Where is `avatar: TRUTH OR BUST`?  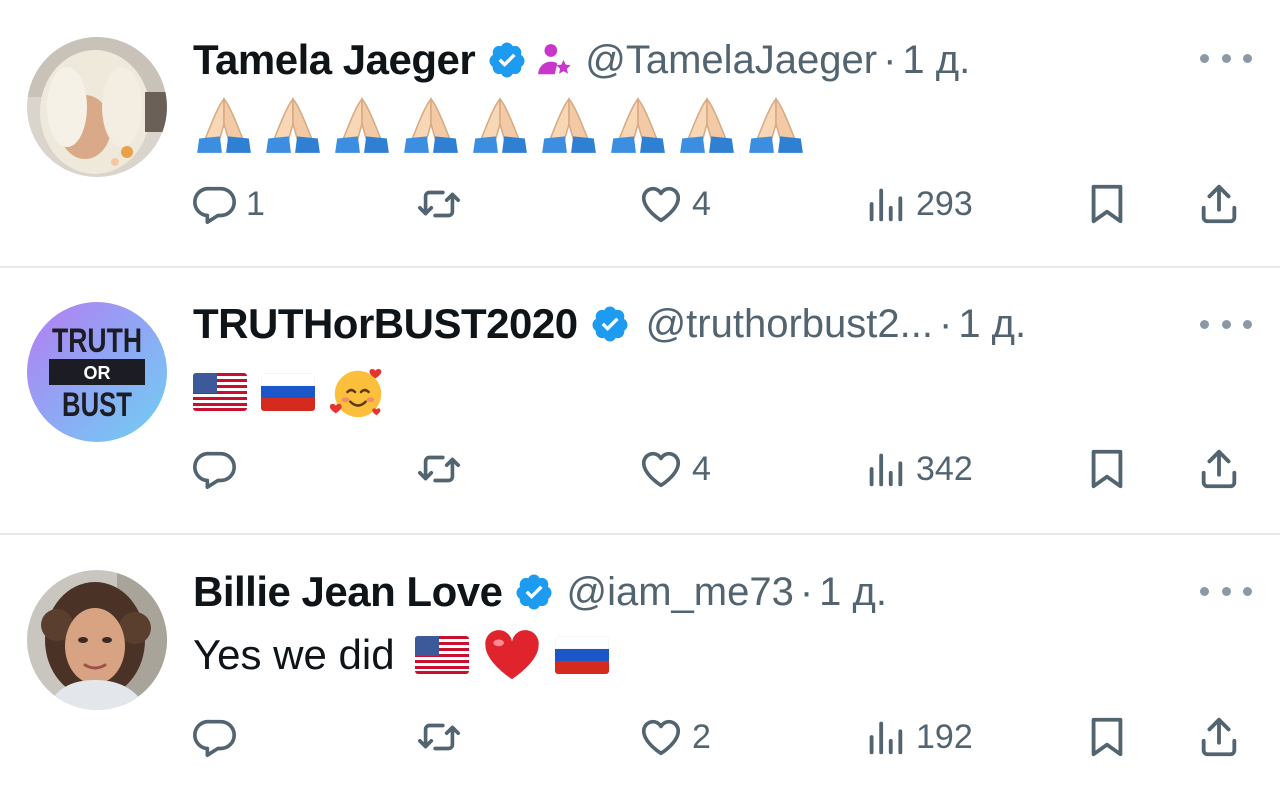
avatar: TRUTH OR BUST is located at coordinates (97, 372).